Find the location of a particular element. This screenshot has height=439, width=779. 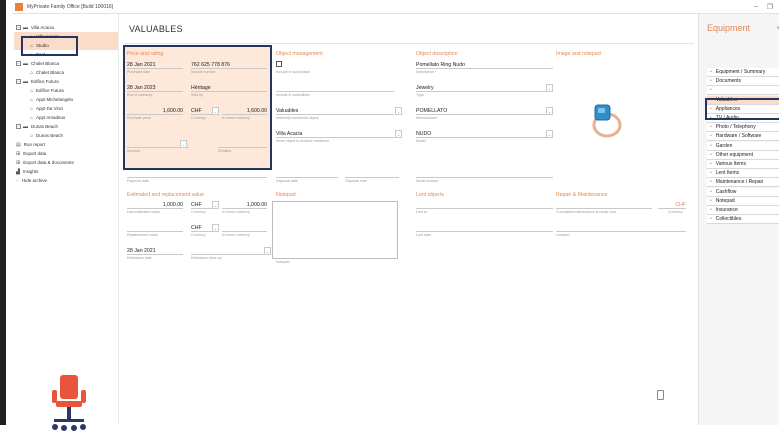

document-icon is located at coordinates (660, 395).